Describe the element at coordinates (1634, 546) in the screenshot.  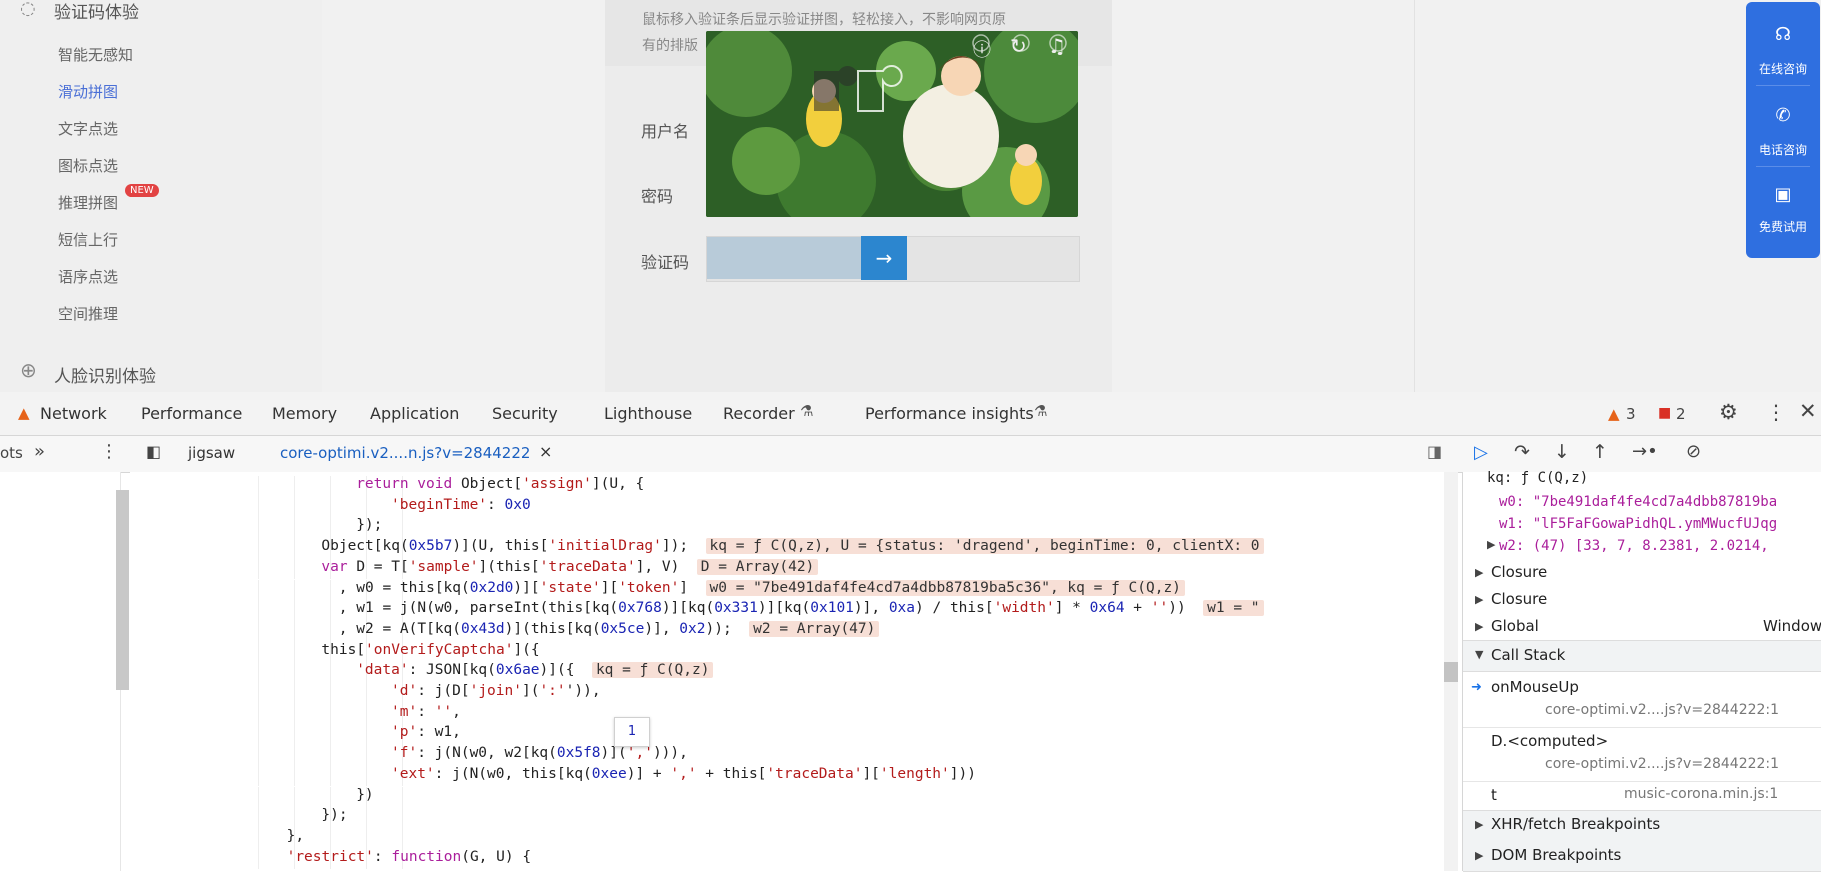
I see `scope-w2: w2: (47) [33, 7, 8.2381, 2.0214,` at that location.